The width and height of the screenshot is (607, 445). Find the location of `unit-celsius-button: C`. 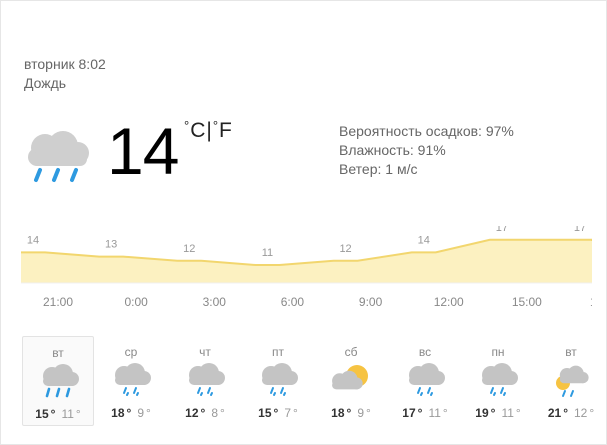

unit-celsius-button: C is located at coordinates (197, 130).